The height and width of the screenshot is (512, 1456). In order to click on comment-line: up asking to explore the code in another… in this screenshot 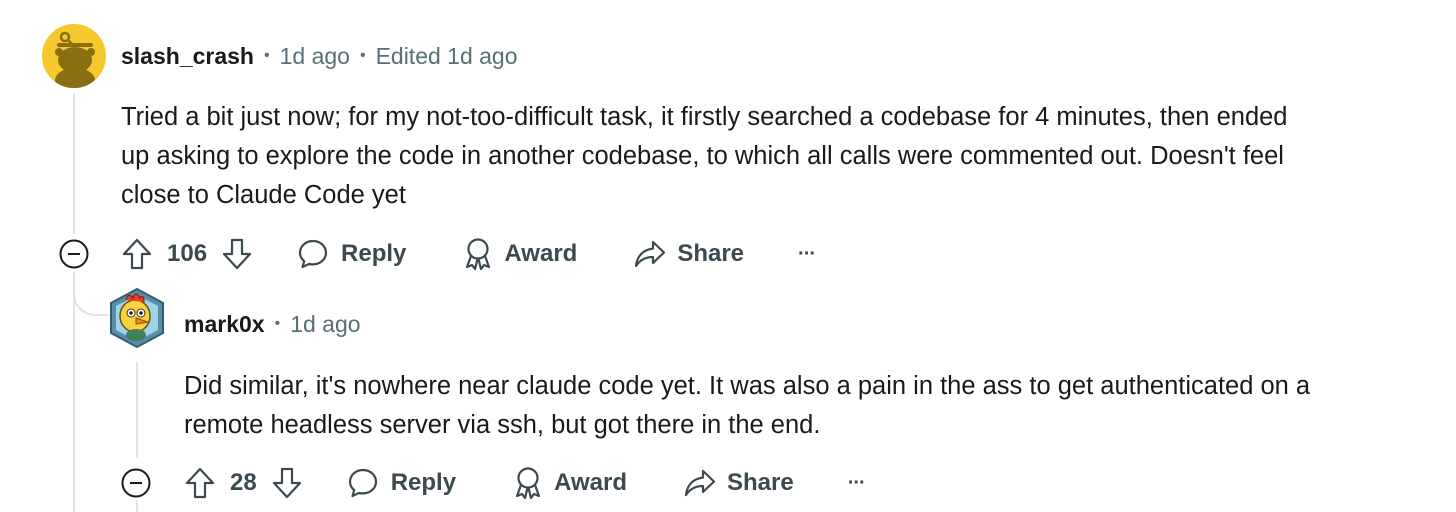, I will do `click(702, 156)`.